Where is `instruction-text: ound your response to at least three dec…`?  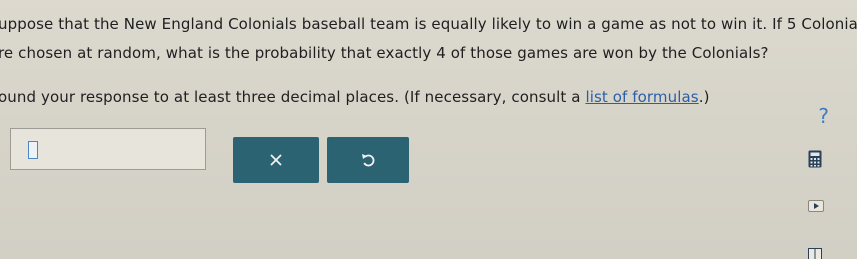 instruction-text: ound your response to at least three dec… is located at coordinates (293, 97).